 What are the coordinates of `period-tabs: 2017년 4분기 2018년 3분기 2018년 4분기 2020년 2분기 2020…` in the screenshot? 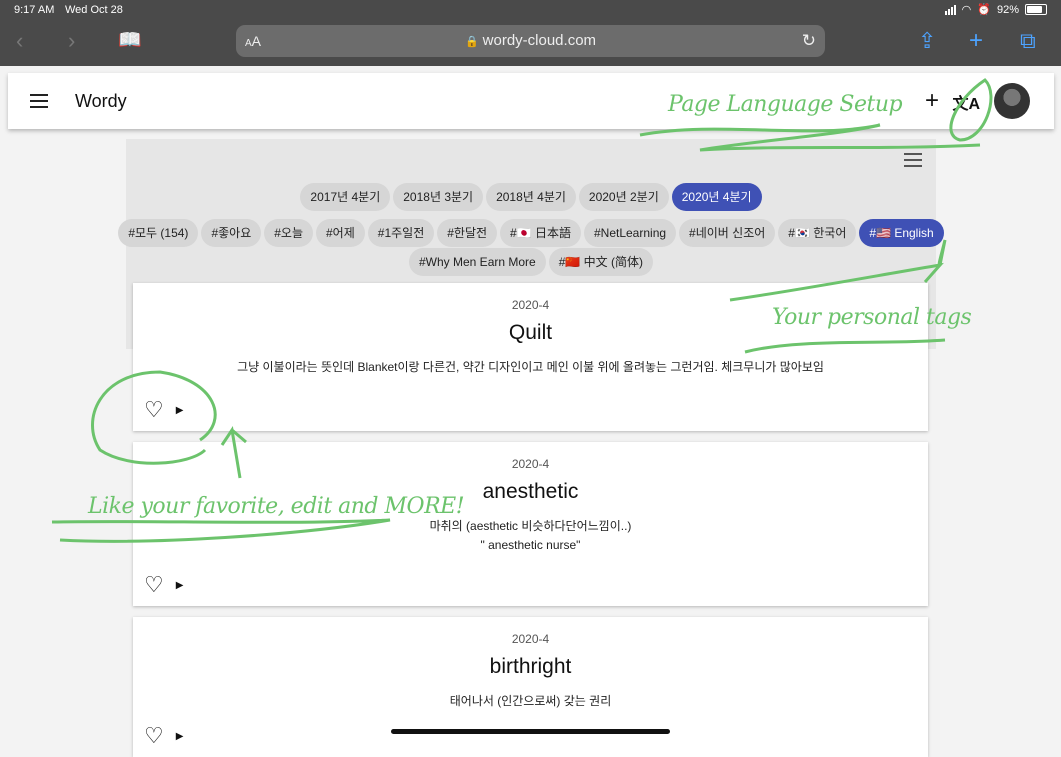 It's located at (531, 197).